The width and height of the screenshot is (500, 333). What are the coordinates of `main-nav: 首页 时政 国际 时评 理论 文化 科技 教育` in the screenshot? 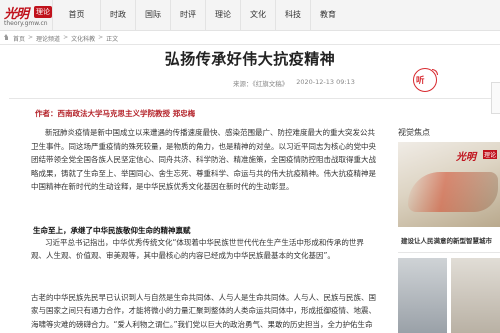 It's located at (198, 15).